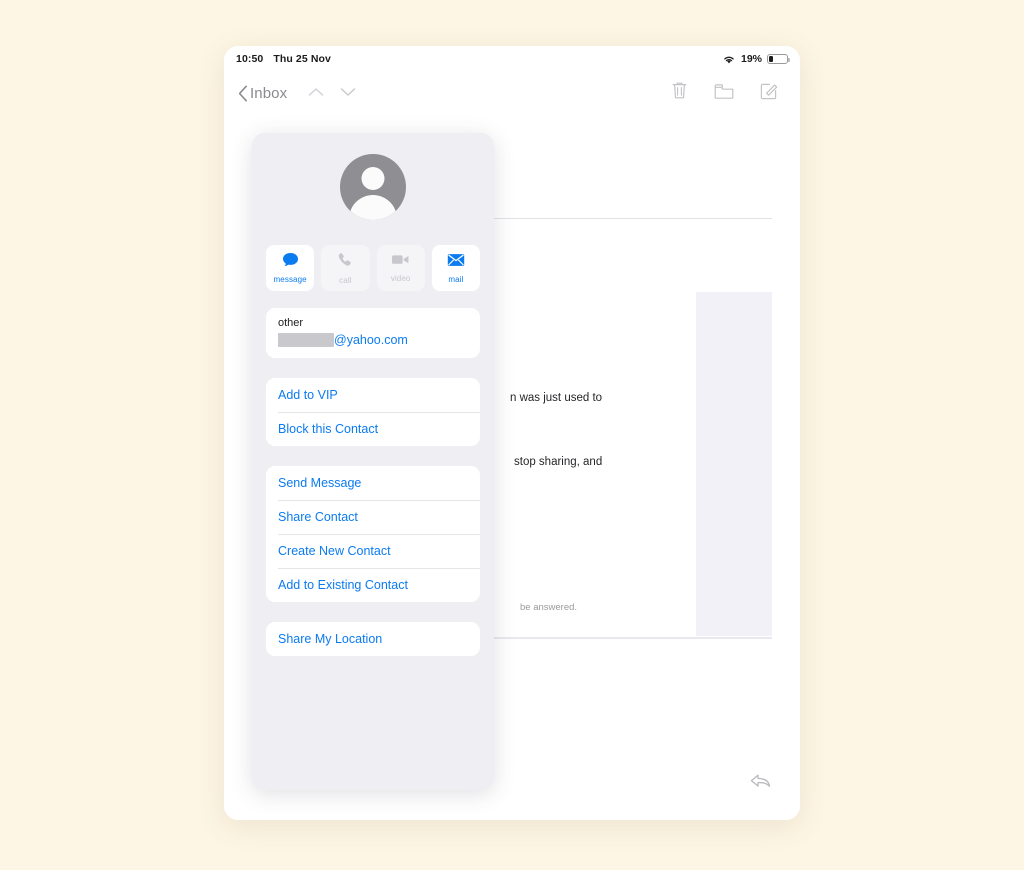  I want to click on video-action-label: video, so click(400, 278).